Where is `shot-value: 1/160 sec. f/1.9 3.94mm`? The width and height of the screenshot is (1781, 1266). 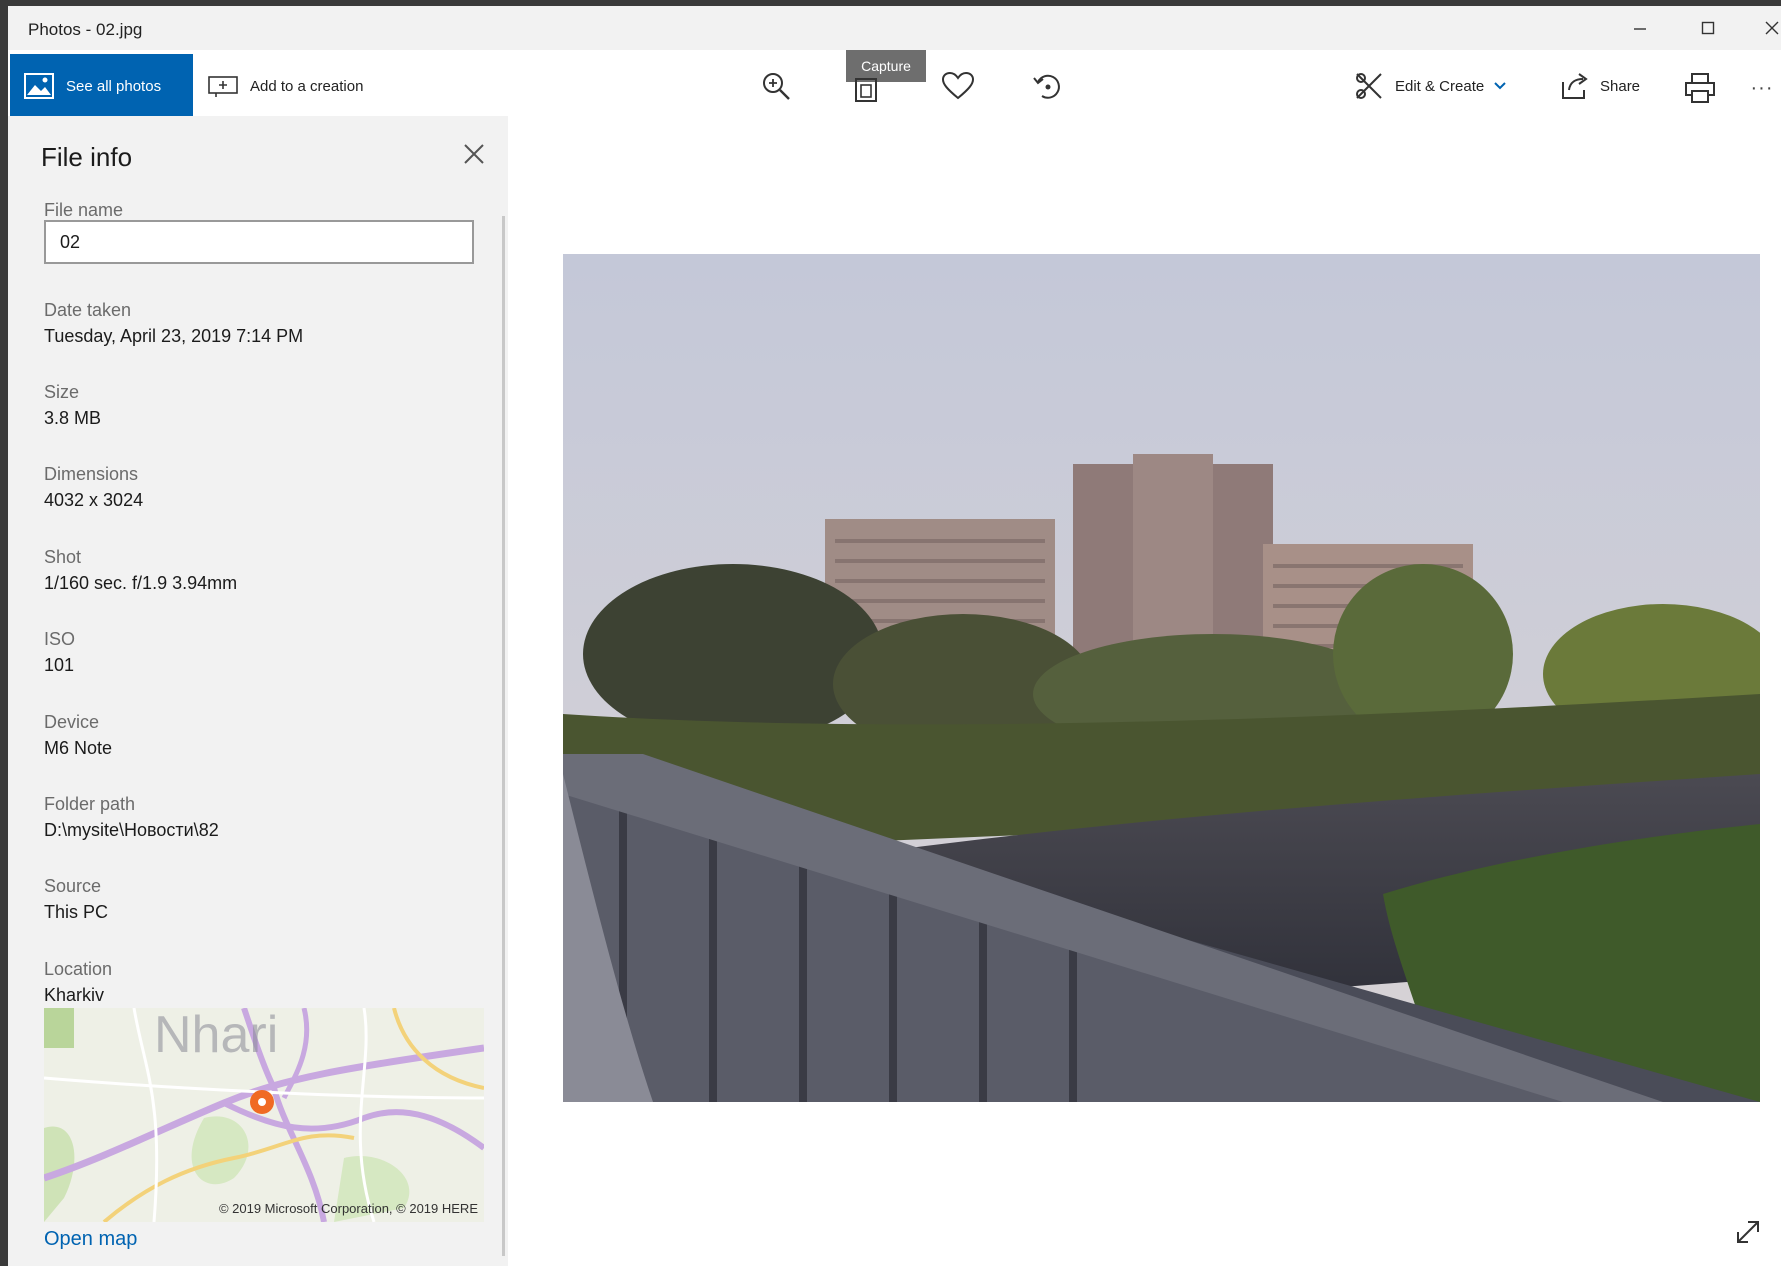 shot-value: 1/160 sec. f/1.9 3.94mm is located at coordinates (141, 583).